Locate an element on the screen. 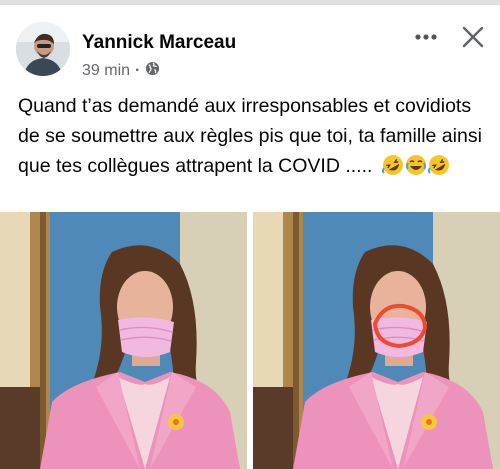  post-time: 39 min is located at coordinates (106, 71).